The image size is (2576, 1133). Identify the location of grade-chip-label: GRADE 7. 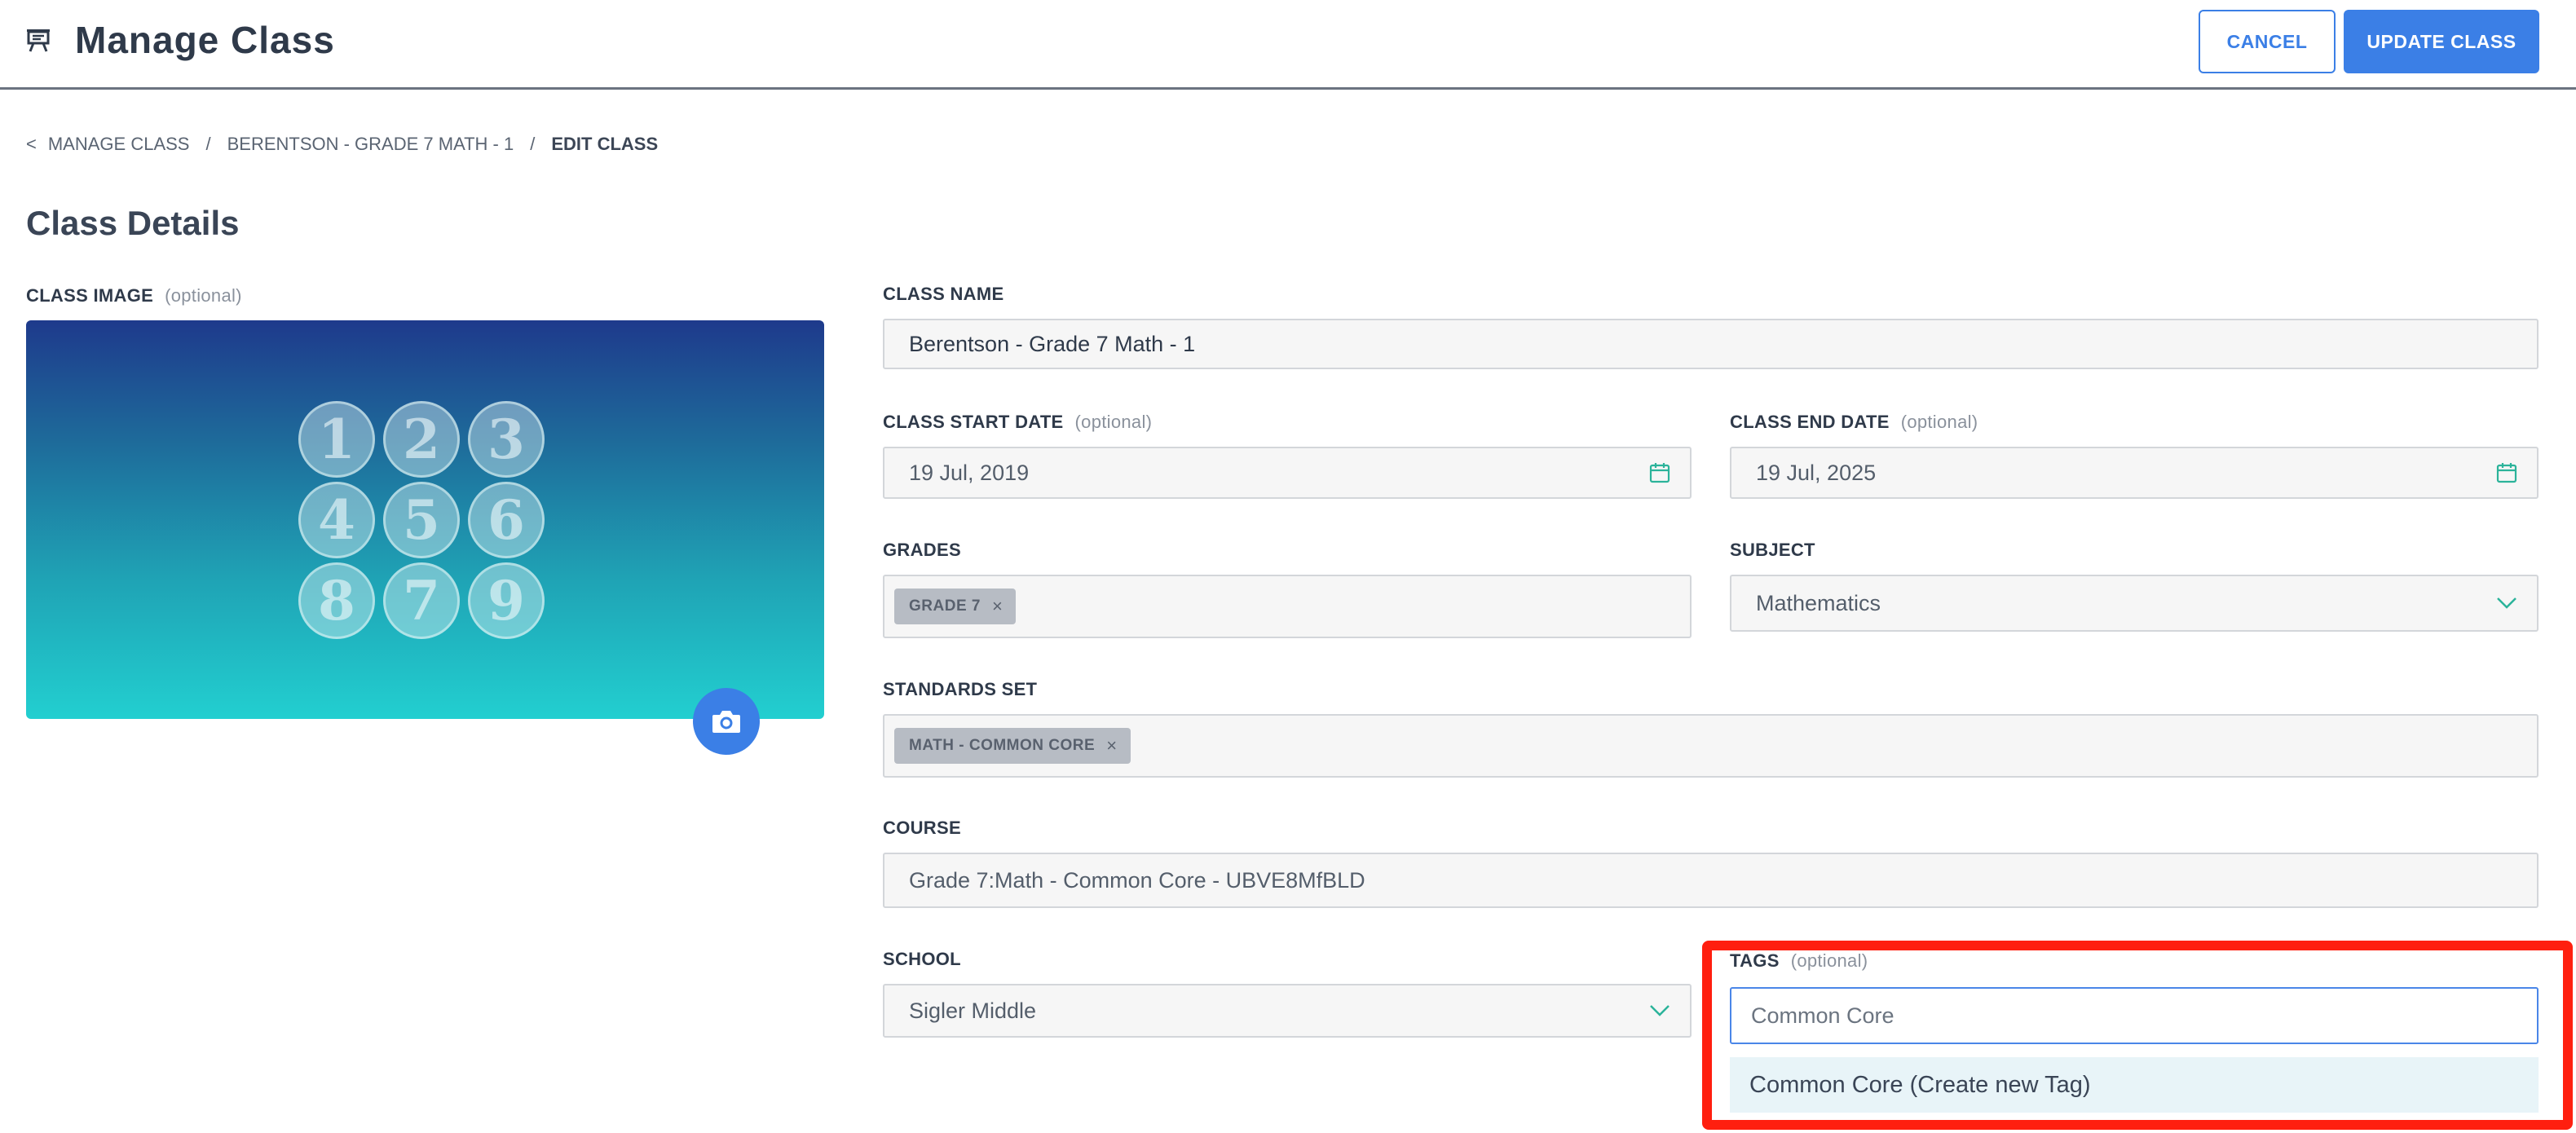
(945, 606).